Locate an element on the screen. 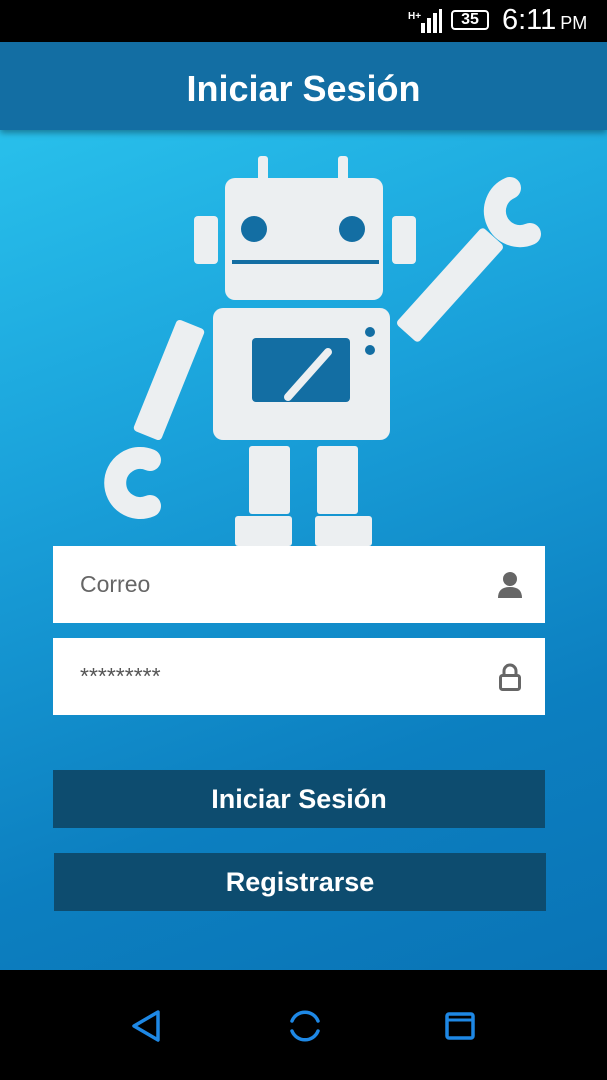 The width and height of the screenshot is (607, 1080). email-field is located at coordinates (299, 584).